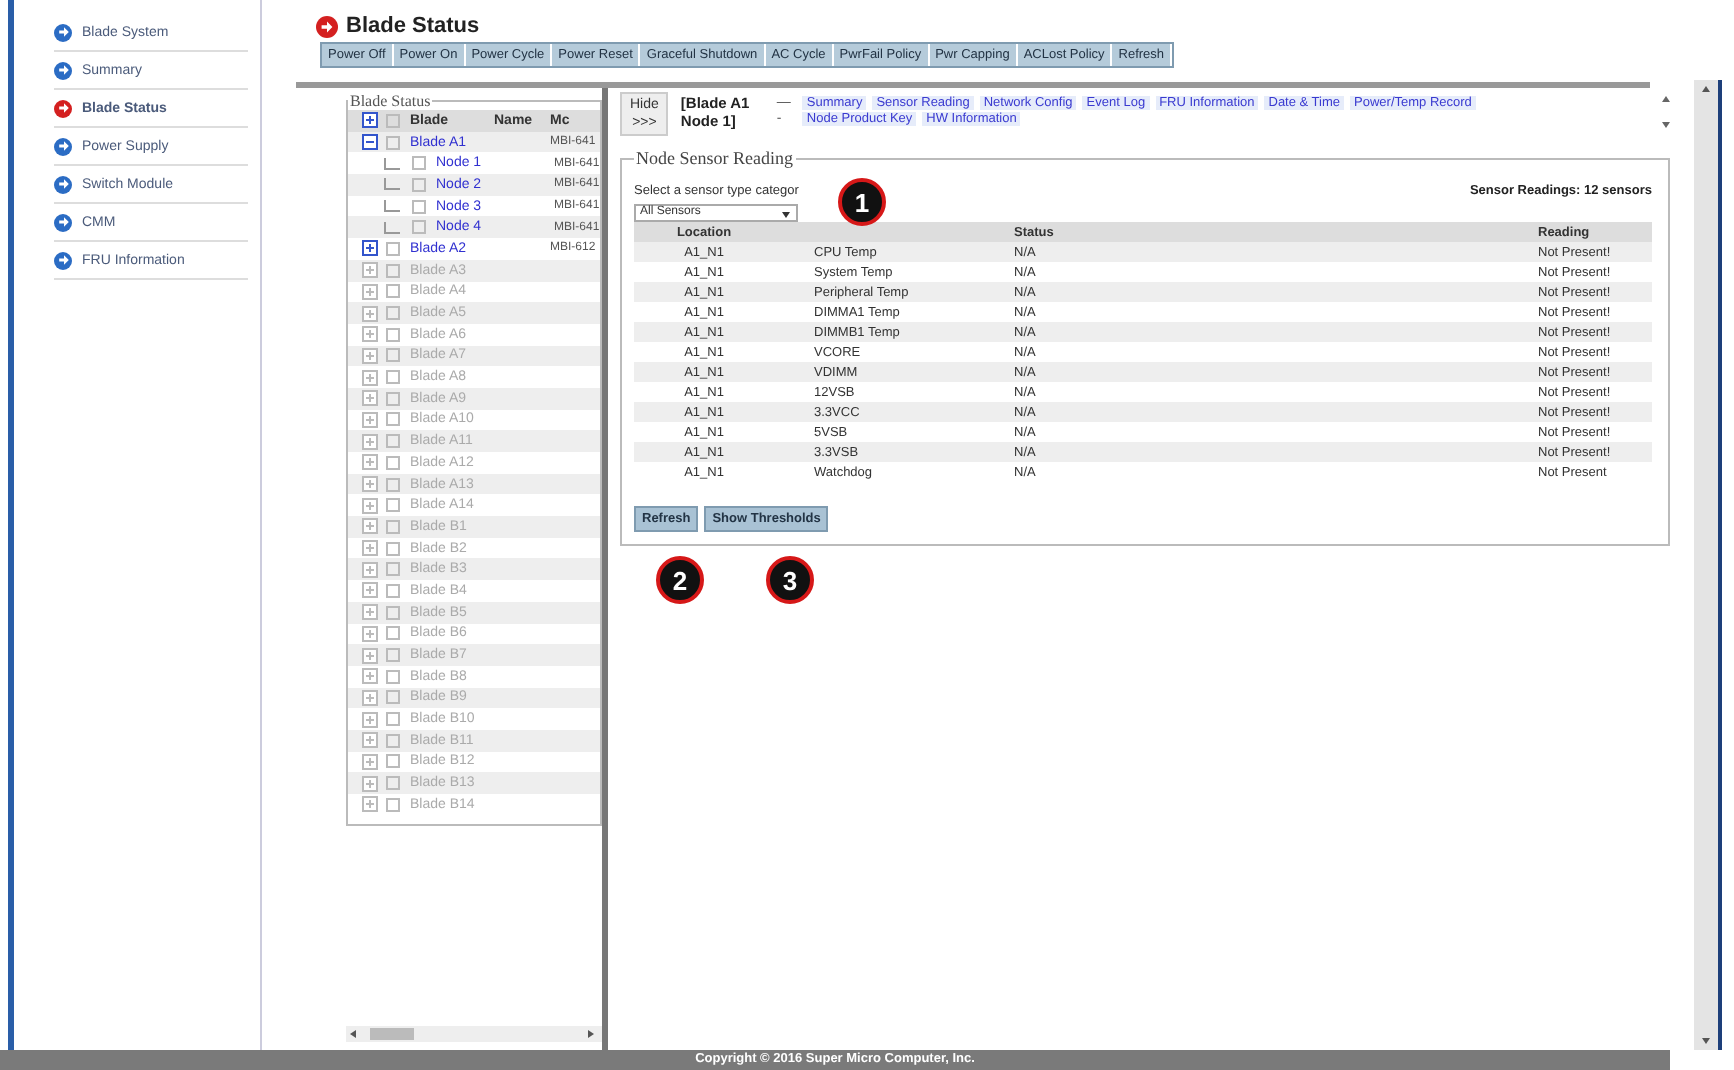 The height and width of the screenshot is (1070, 1734). Describe the element at coordinates (680, 580) in the screenshot. I see `callout-marker: 2` at that location.